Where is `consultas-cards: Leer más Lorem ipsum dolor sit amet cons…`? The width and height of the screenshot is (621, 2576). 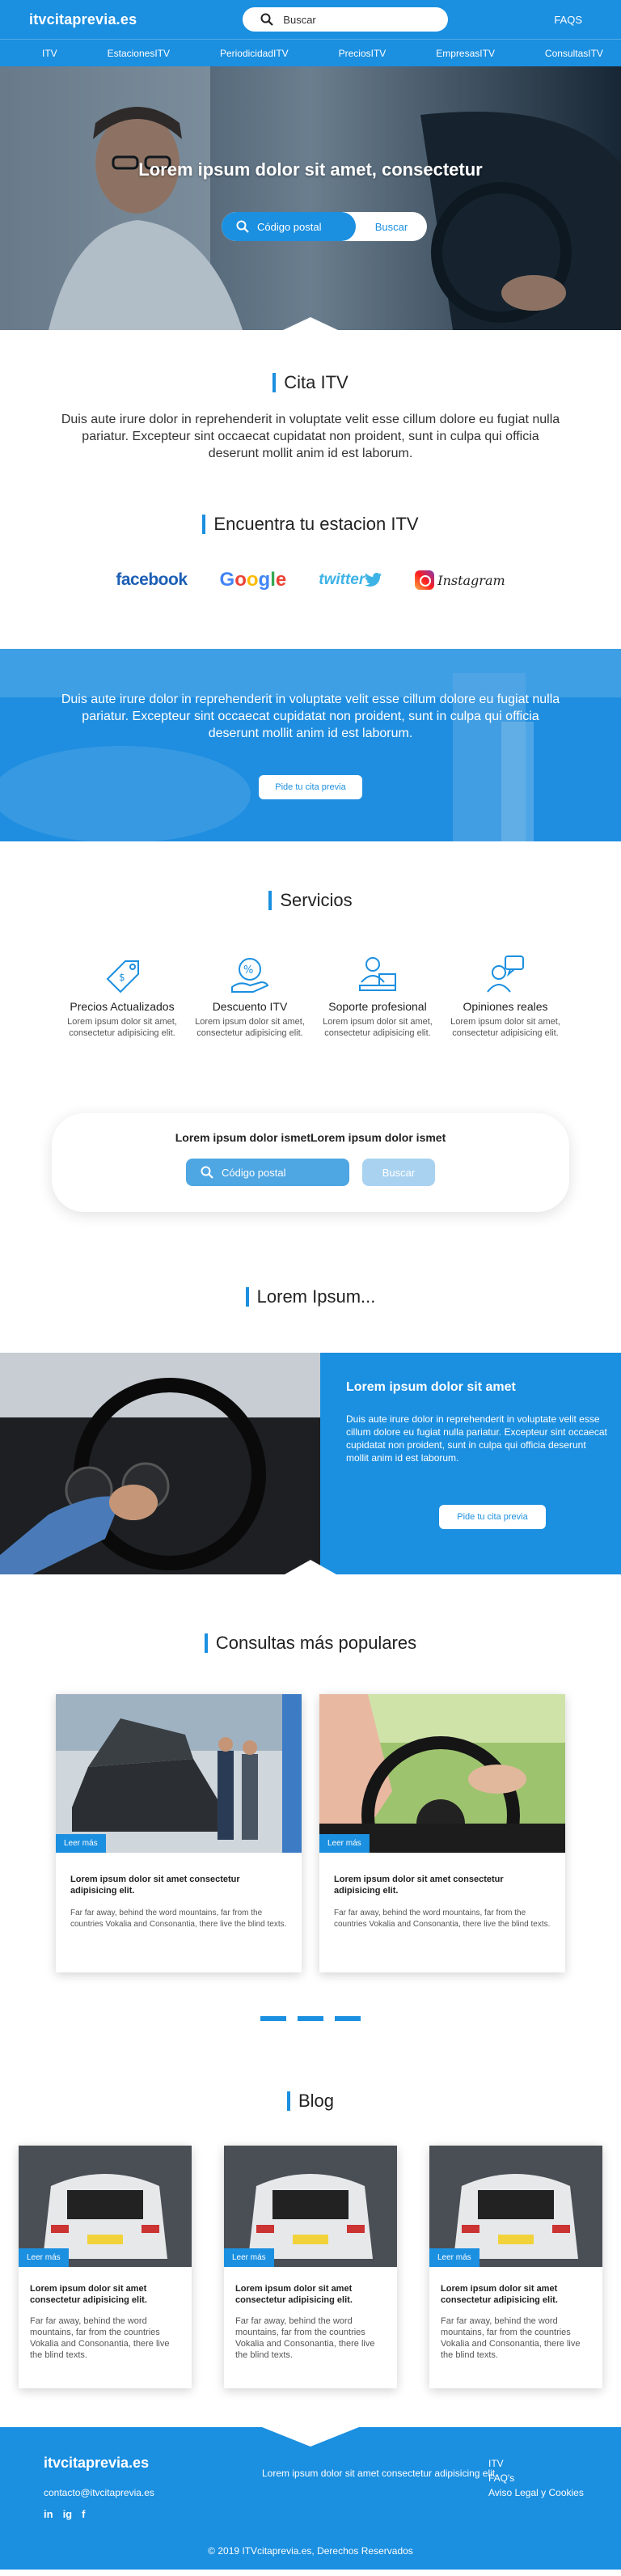
consultas-cards: Leer más Lorem ipsum dolor sit amet cons… is located at coordinates (310, 1833).